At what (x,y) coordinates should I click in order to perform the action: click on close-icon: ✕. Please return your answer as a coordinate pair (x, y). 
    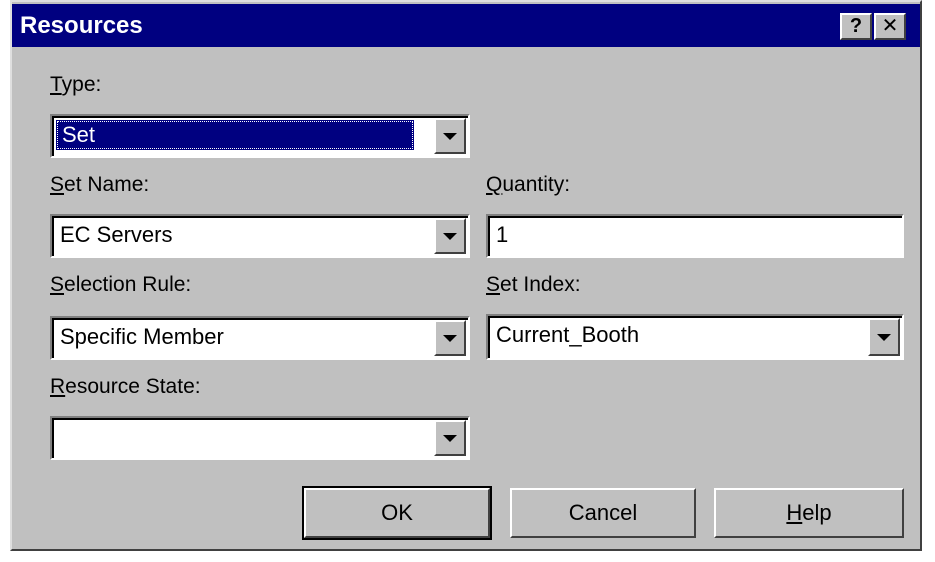
    Looking at the image, I should click on (890, 26).